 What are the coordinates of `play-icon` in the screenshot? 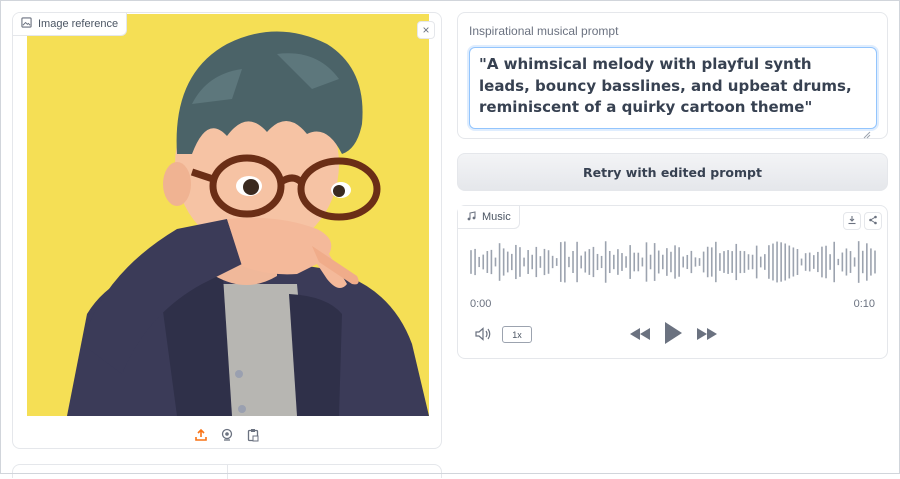 It's located at (673, 335).